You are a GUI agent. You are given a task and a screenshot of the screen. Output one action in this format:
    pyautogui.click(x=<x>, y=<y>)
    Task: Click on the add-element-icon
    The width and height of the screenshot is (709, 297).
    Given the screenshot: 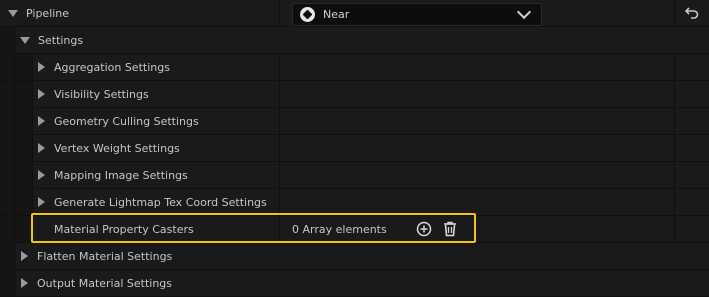 What is the action you would take?
    pyautogui.click(x=424, y=229)
    